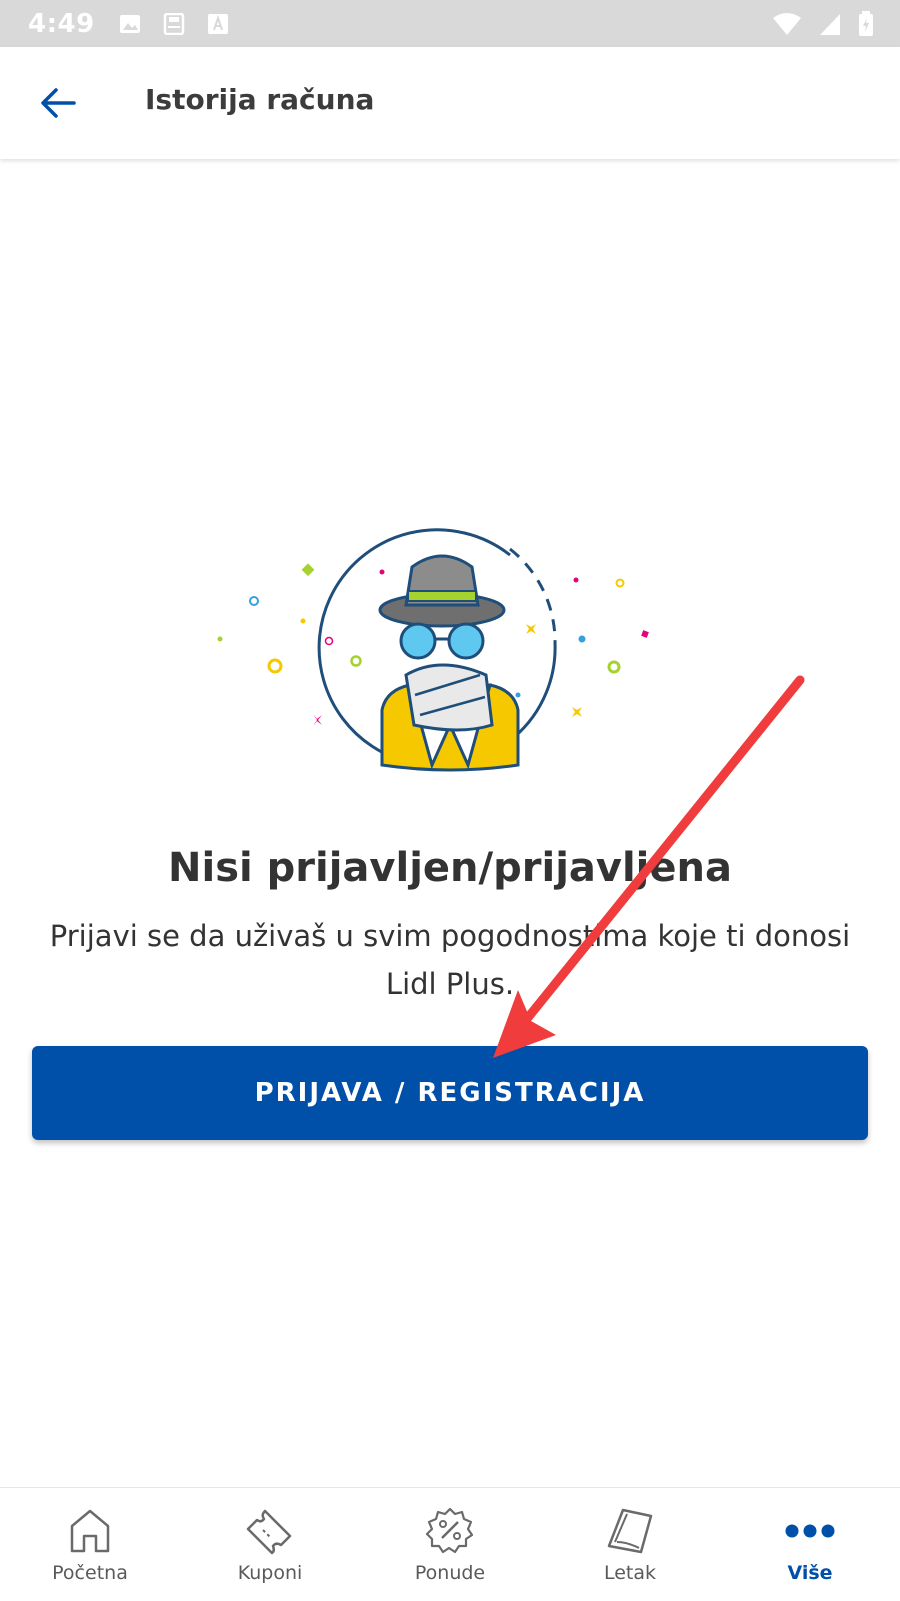  What do you see at coordinates (450, 868) in the screenshot?
I see `not-logged-in-headline: Nisi prijavljen/prijavljena` at bounding box center [450, 868].